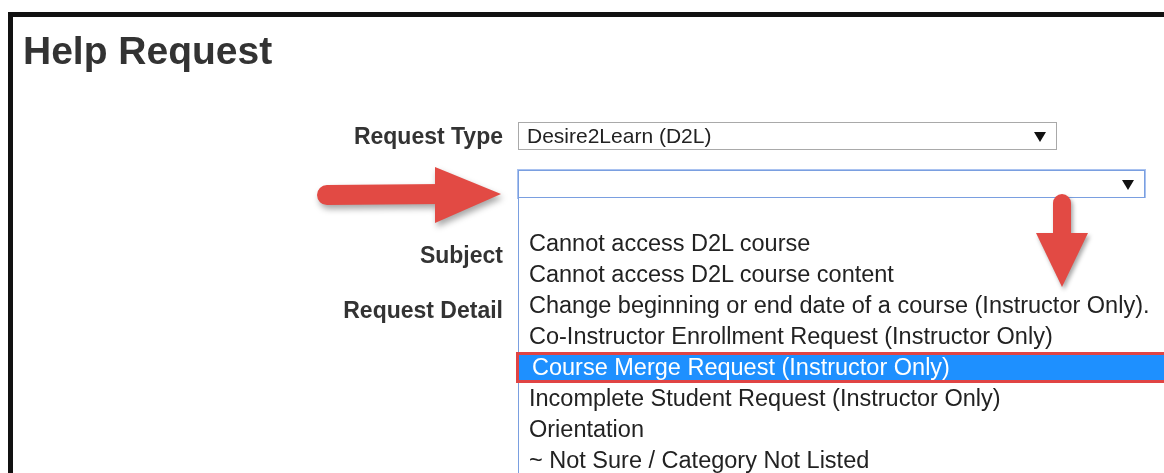 This screenshot has width=1164, height=473. I want to click on field-label: Subject, so click(461, 255).